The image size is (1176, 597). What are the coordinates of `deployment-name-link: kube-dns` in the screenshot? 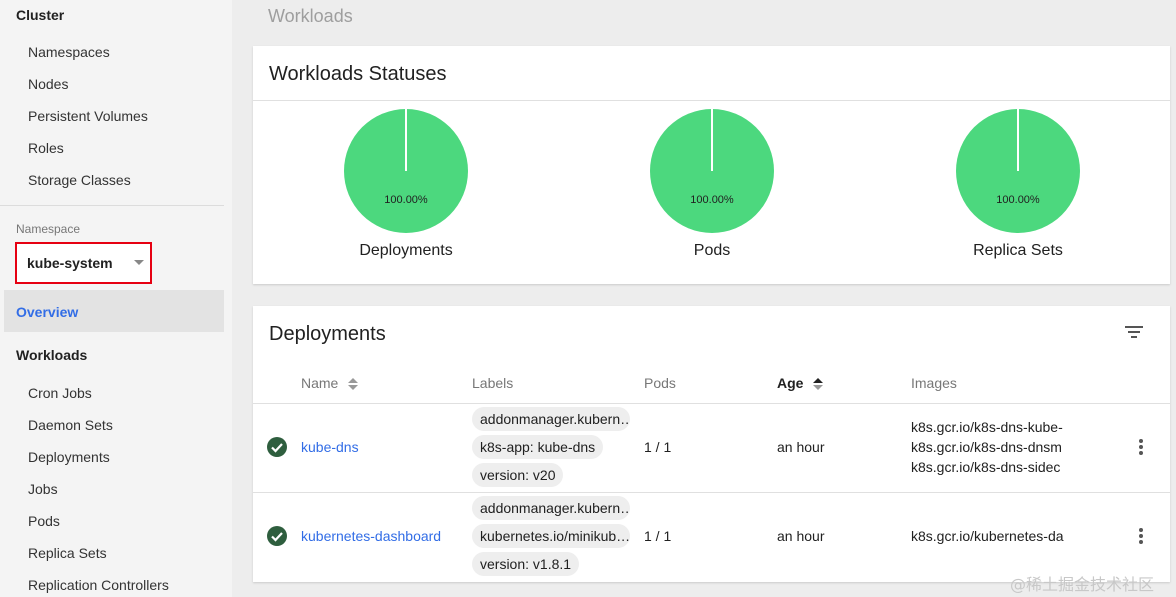 It's located at (330, 447).